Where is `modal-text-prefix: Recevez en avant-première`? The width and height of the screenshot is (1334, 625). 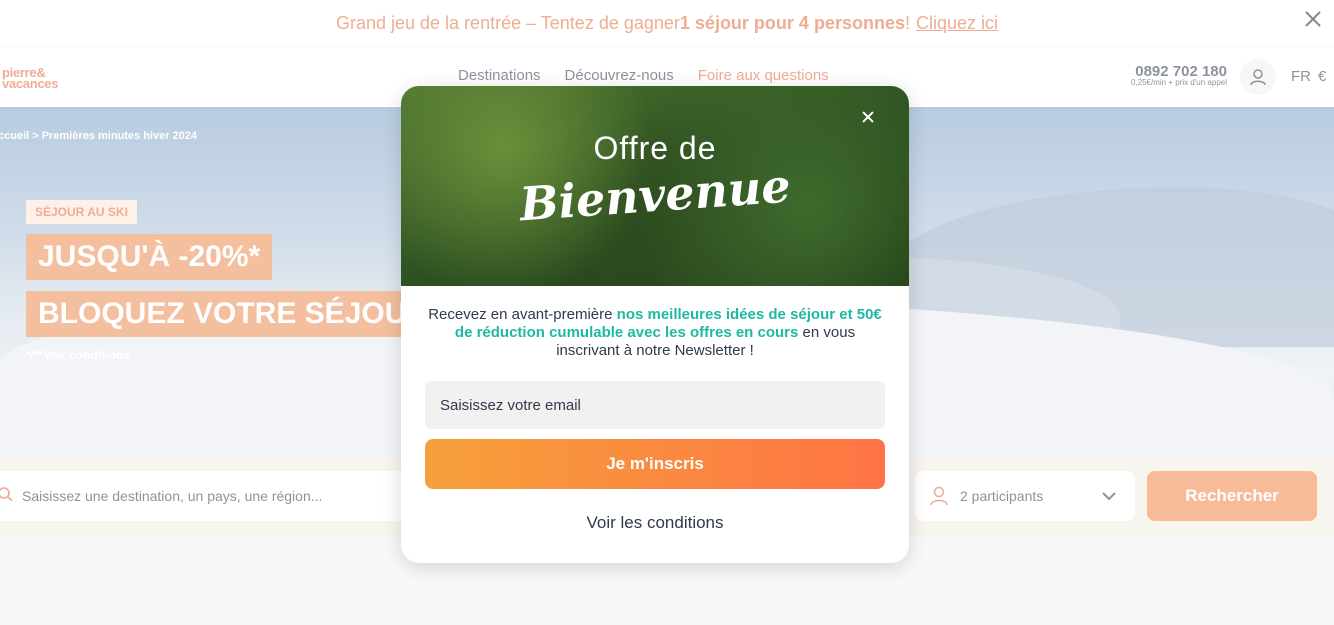
modal-text-prefix: Recevez en avant-première is located at coordinates (522, 314).